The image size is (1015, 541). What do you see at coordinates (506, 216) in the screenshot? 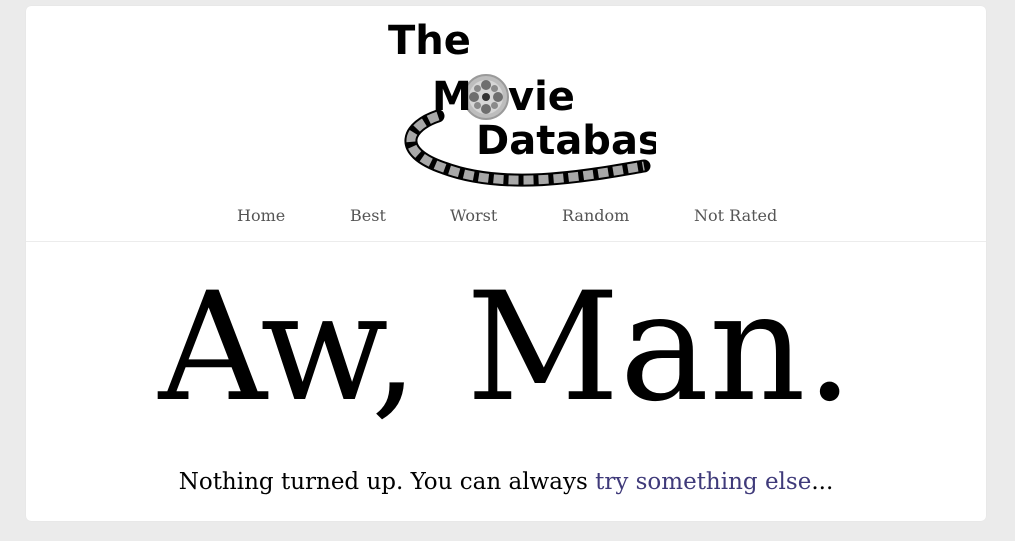
I see `main-nav: Home Best Worst Random Not Rated` at bounding box center [506, 216].